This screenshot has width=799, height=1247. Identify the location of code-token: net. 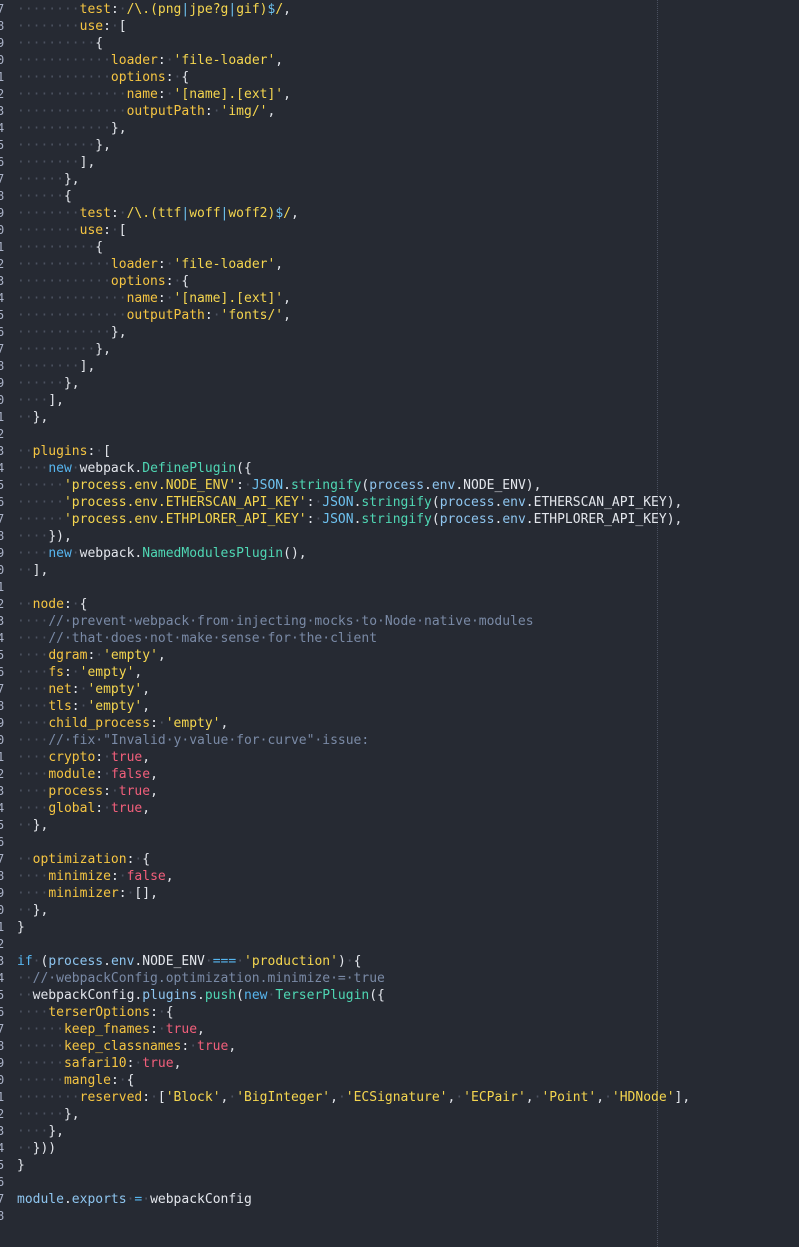
(60, 689).